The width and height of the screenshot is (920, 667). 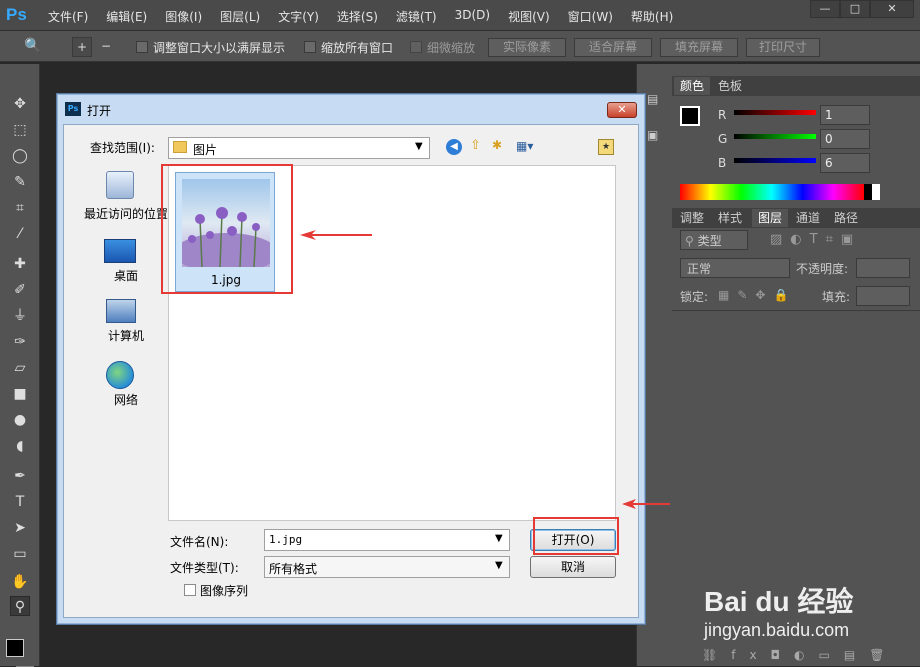 What do you see at coordinates (613, 47) in the screenshot?
I see `fit-screen-button: 适合屏幕` at bounding box center [613, 47].